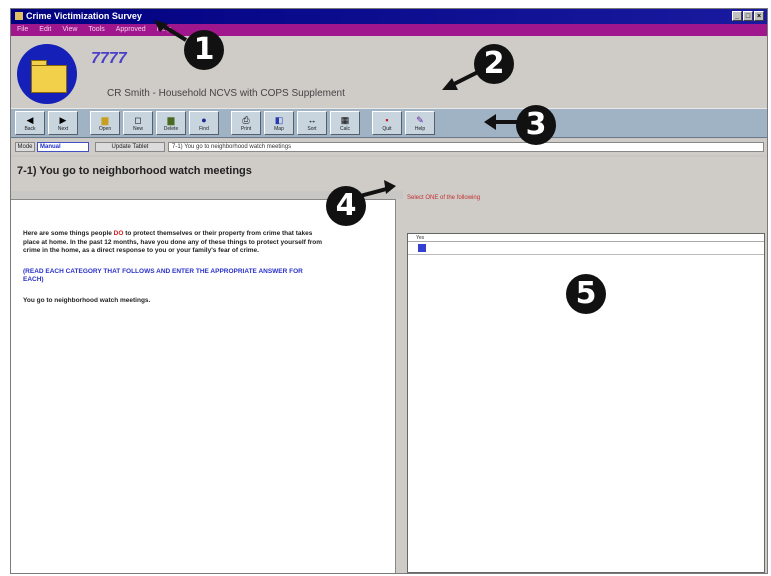  Describe the element at coordinates (312, 119) in the screenshot. I see `sort-icon: ↔` at that location.